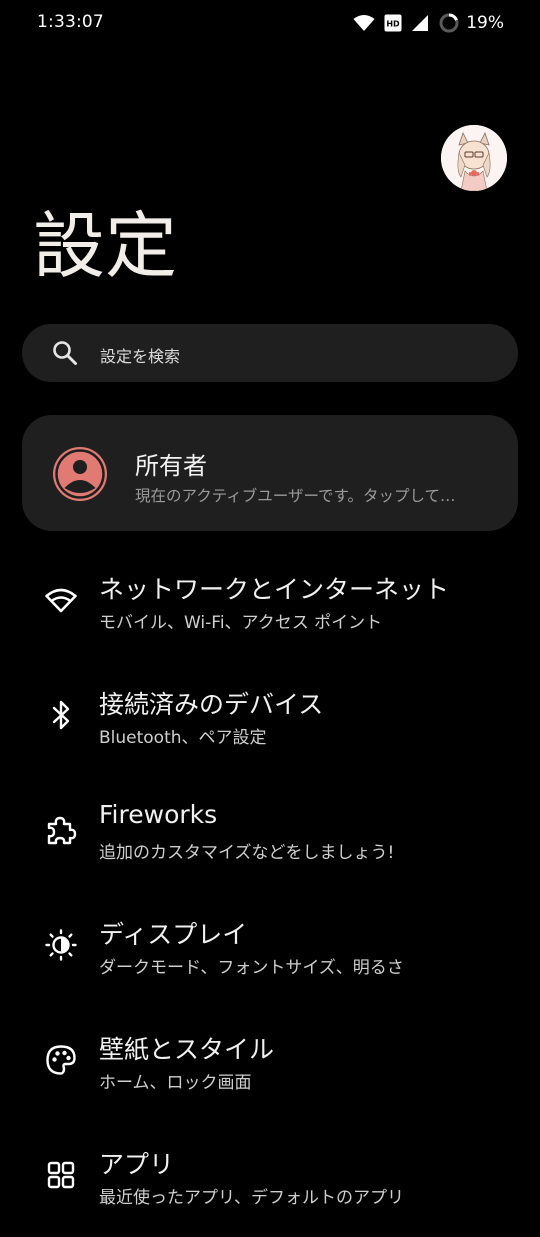  What do you see at coordinates (158, 814) in the screenshot?
I see `menu-item-title: Fireworks` at bounding box center [158, 814].